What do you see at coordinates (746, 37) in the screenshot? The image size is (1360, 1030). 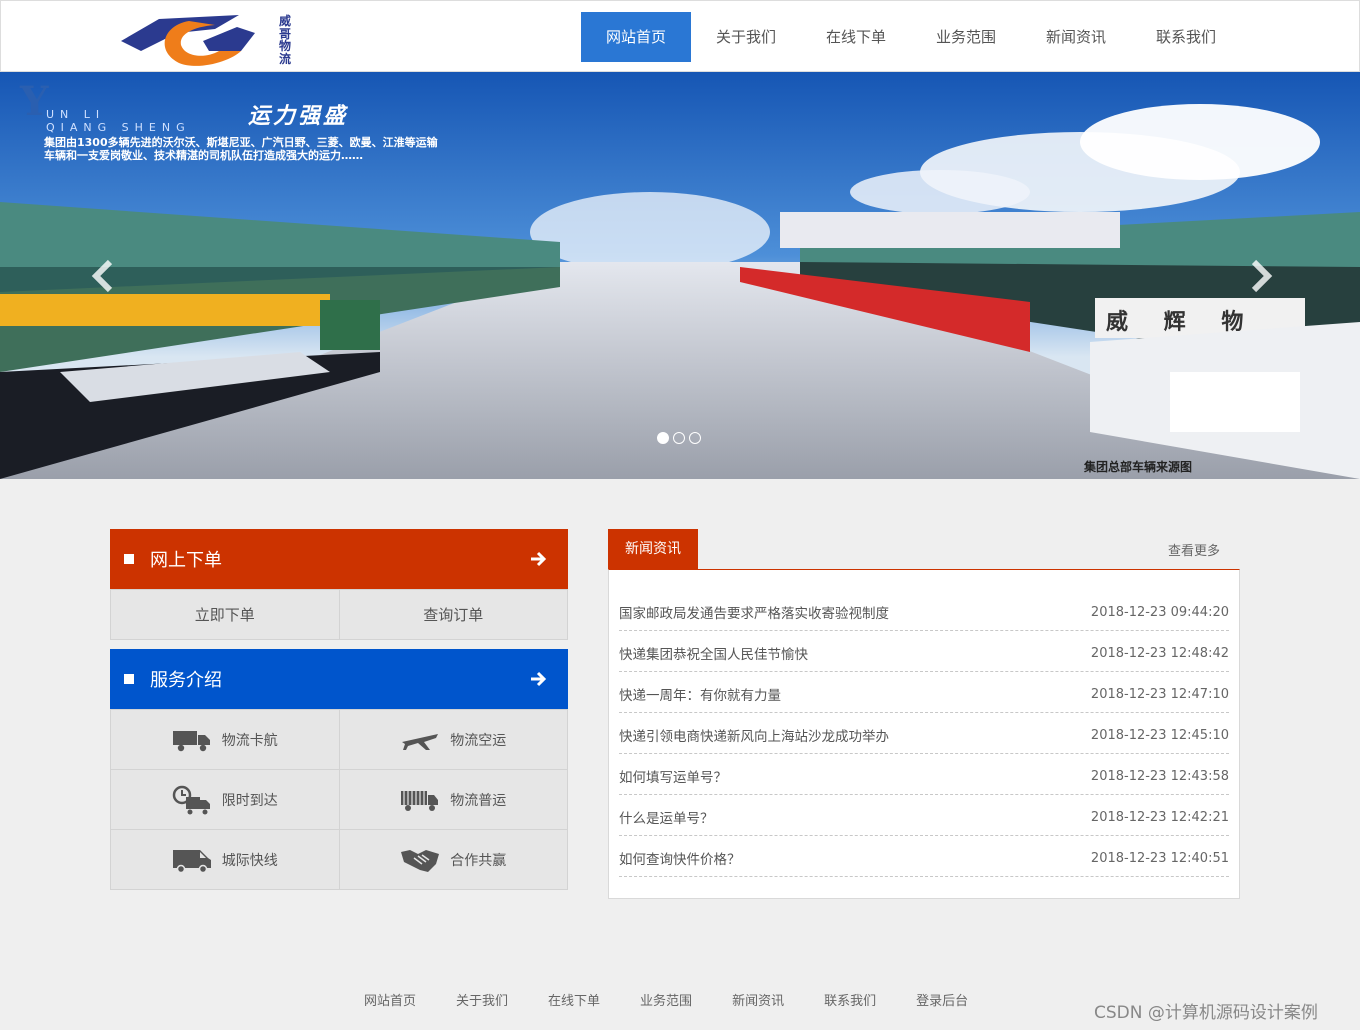 I see `nav-item-1: 关于我们` at bounding box center [746, 37].